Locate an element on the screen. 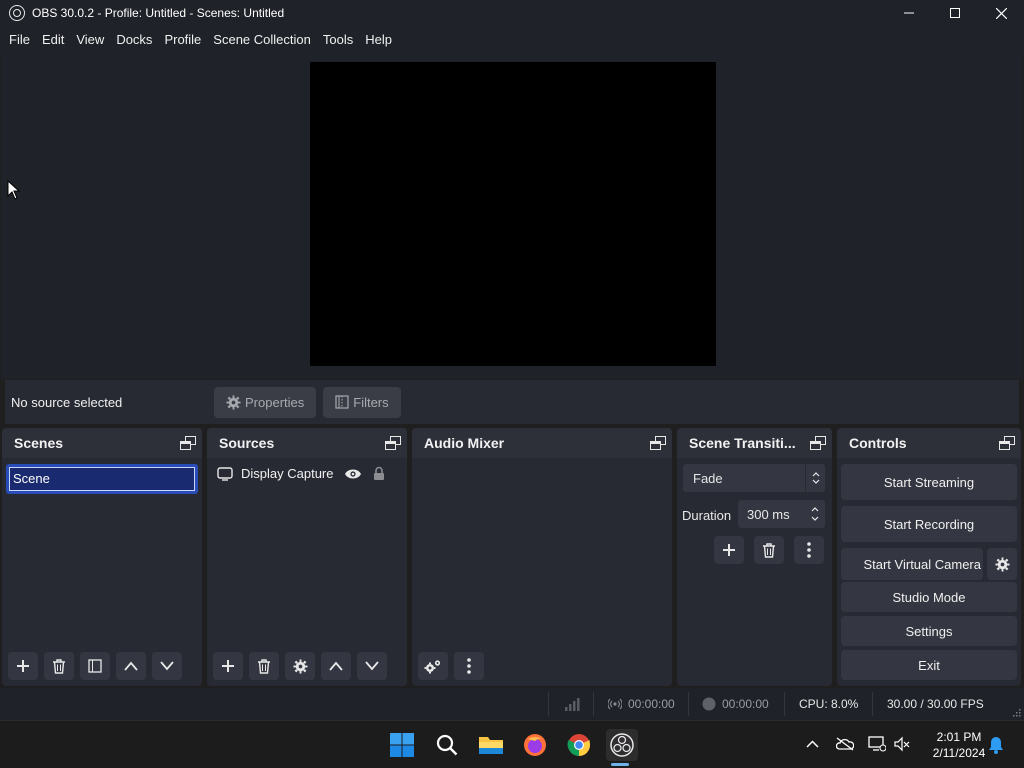 Image resolution: width=1024 pixels, height=768 pixels. remove-transition-button is located at coordinates (769, 550).